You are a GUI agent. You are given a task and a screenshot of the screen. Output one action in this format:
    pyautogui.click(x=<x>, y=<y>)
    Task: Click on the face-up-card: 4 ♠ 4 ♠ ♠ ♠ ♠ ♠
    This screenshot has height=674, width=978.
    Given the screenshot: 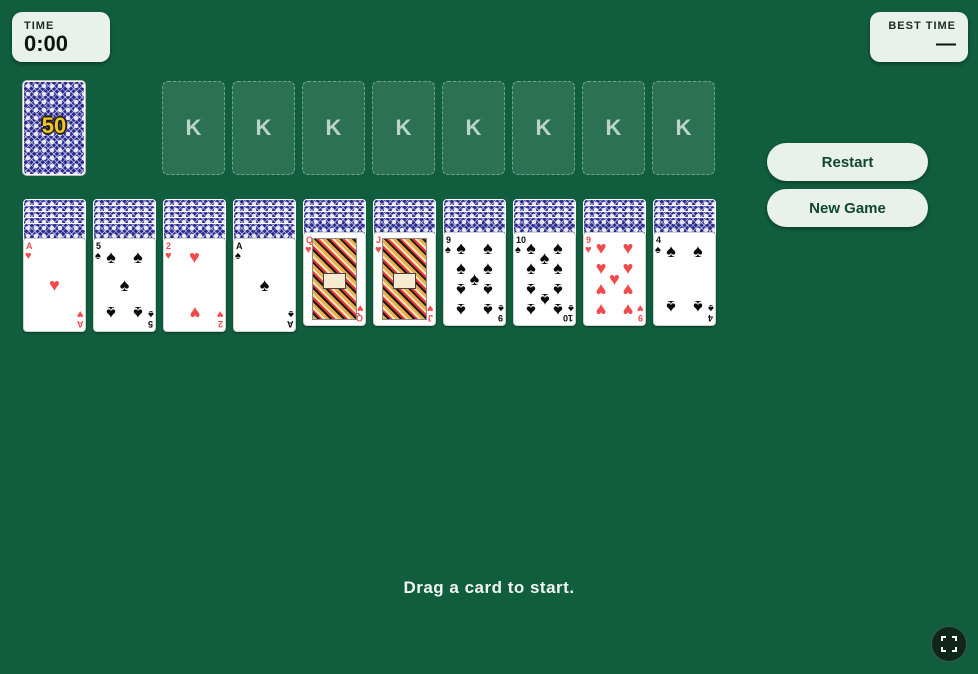 What is the action you would take?
    pyautogui.click(x=684, y=279)
    